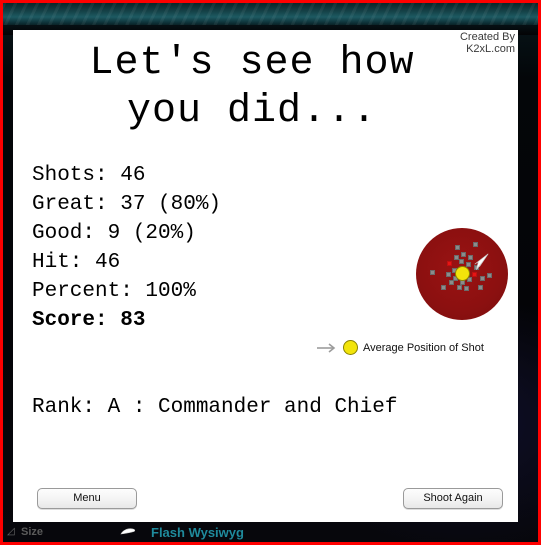 The image size is (541, 545). Describe the element at coordinates (87, 498) in the screenshot. I see `menu-button: Menu` at that location.